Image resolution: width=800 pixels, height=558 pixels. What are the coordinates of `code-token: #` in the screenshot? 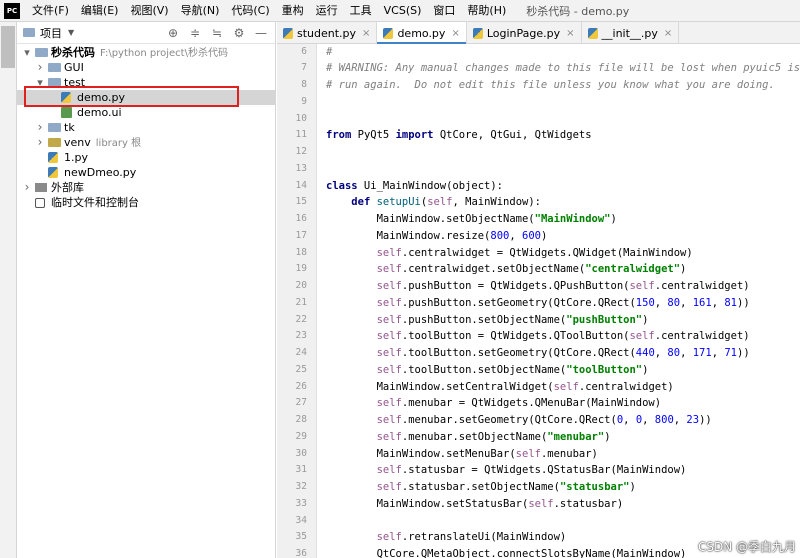 It's located at (329, 51).